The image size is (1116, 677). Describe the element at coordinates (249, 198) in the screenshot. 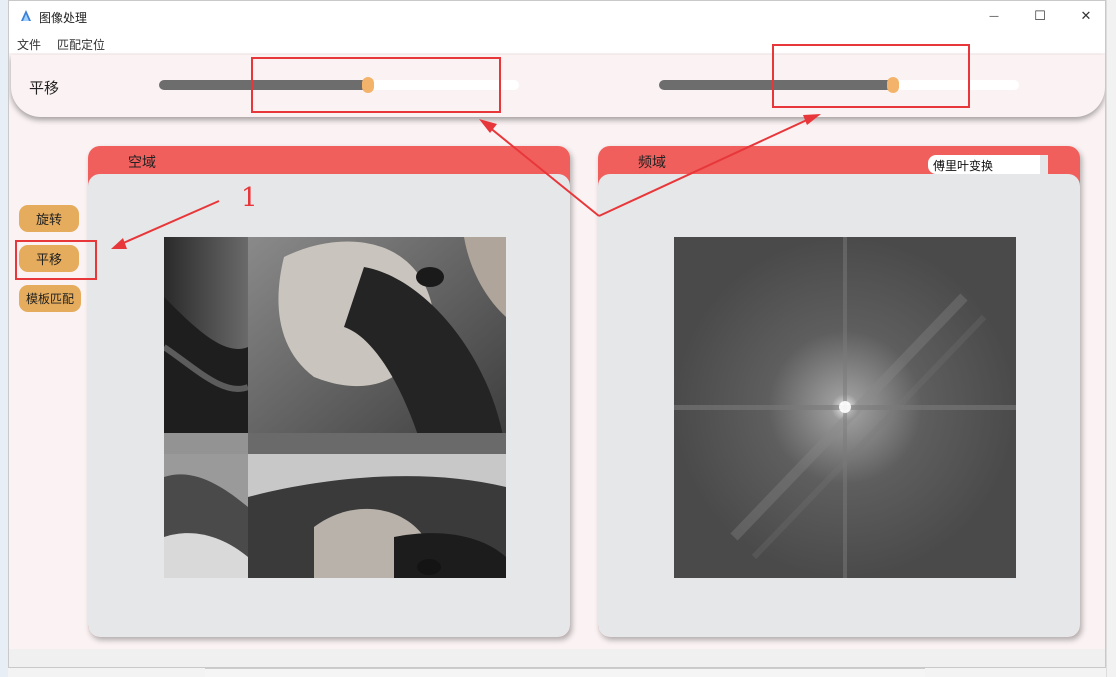

I see `annotation-number: 1` at that location.